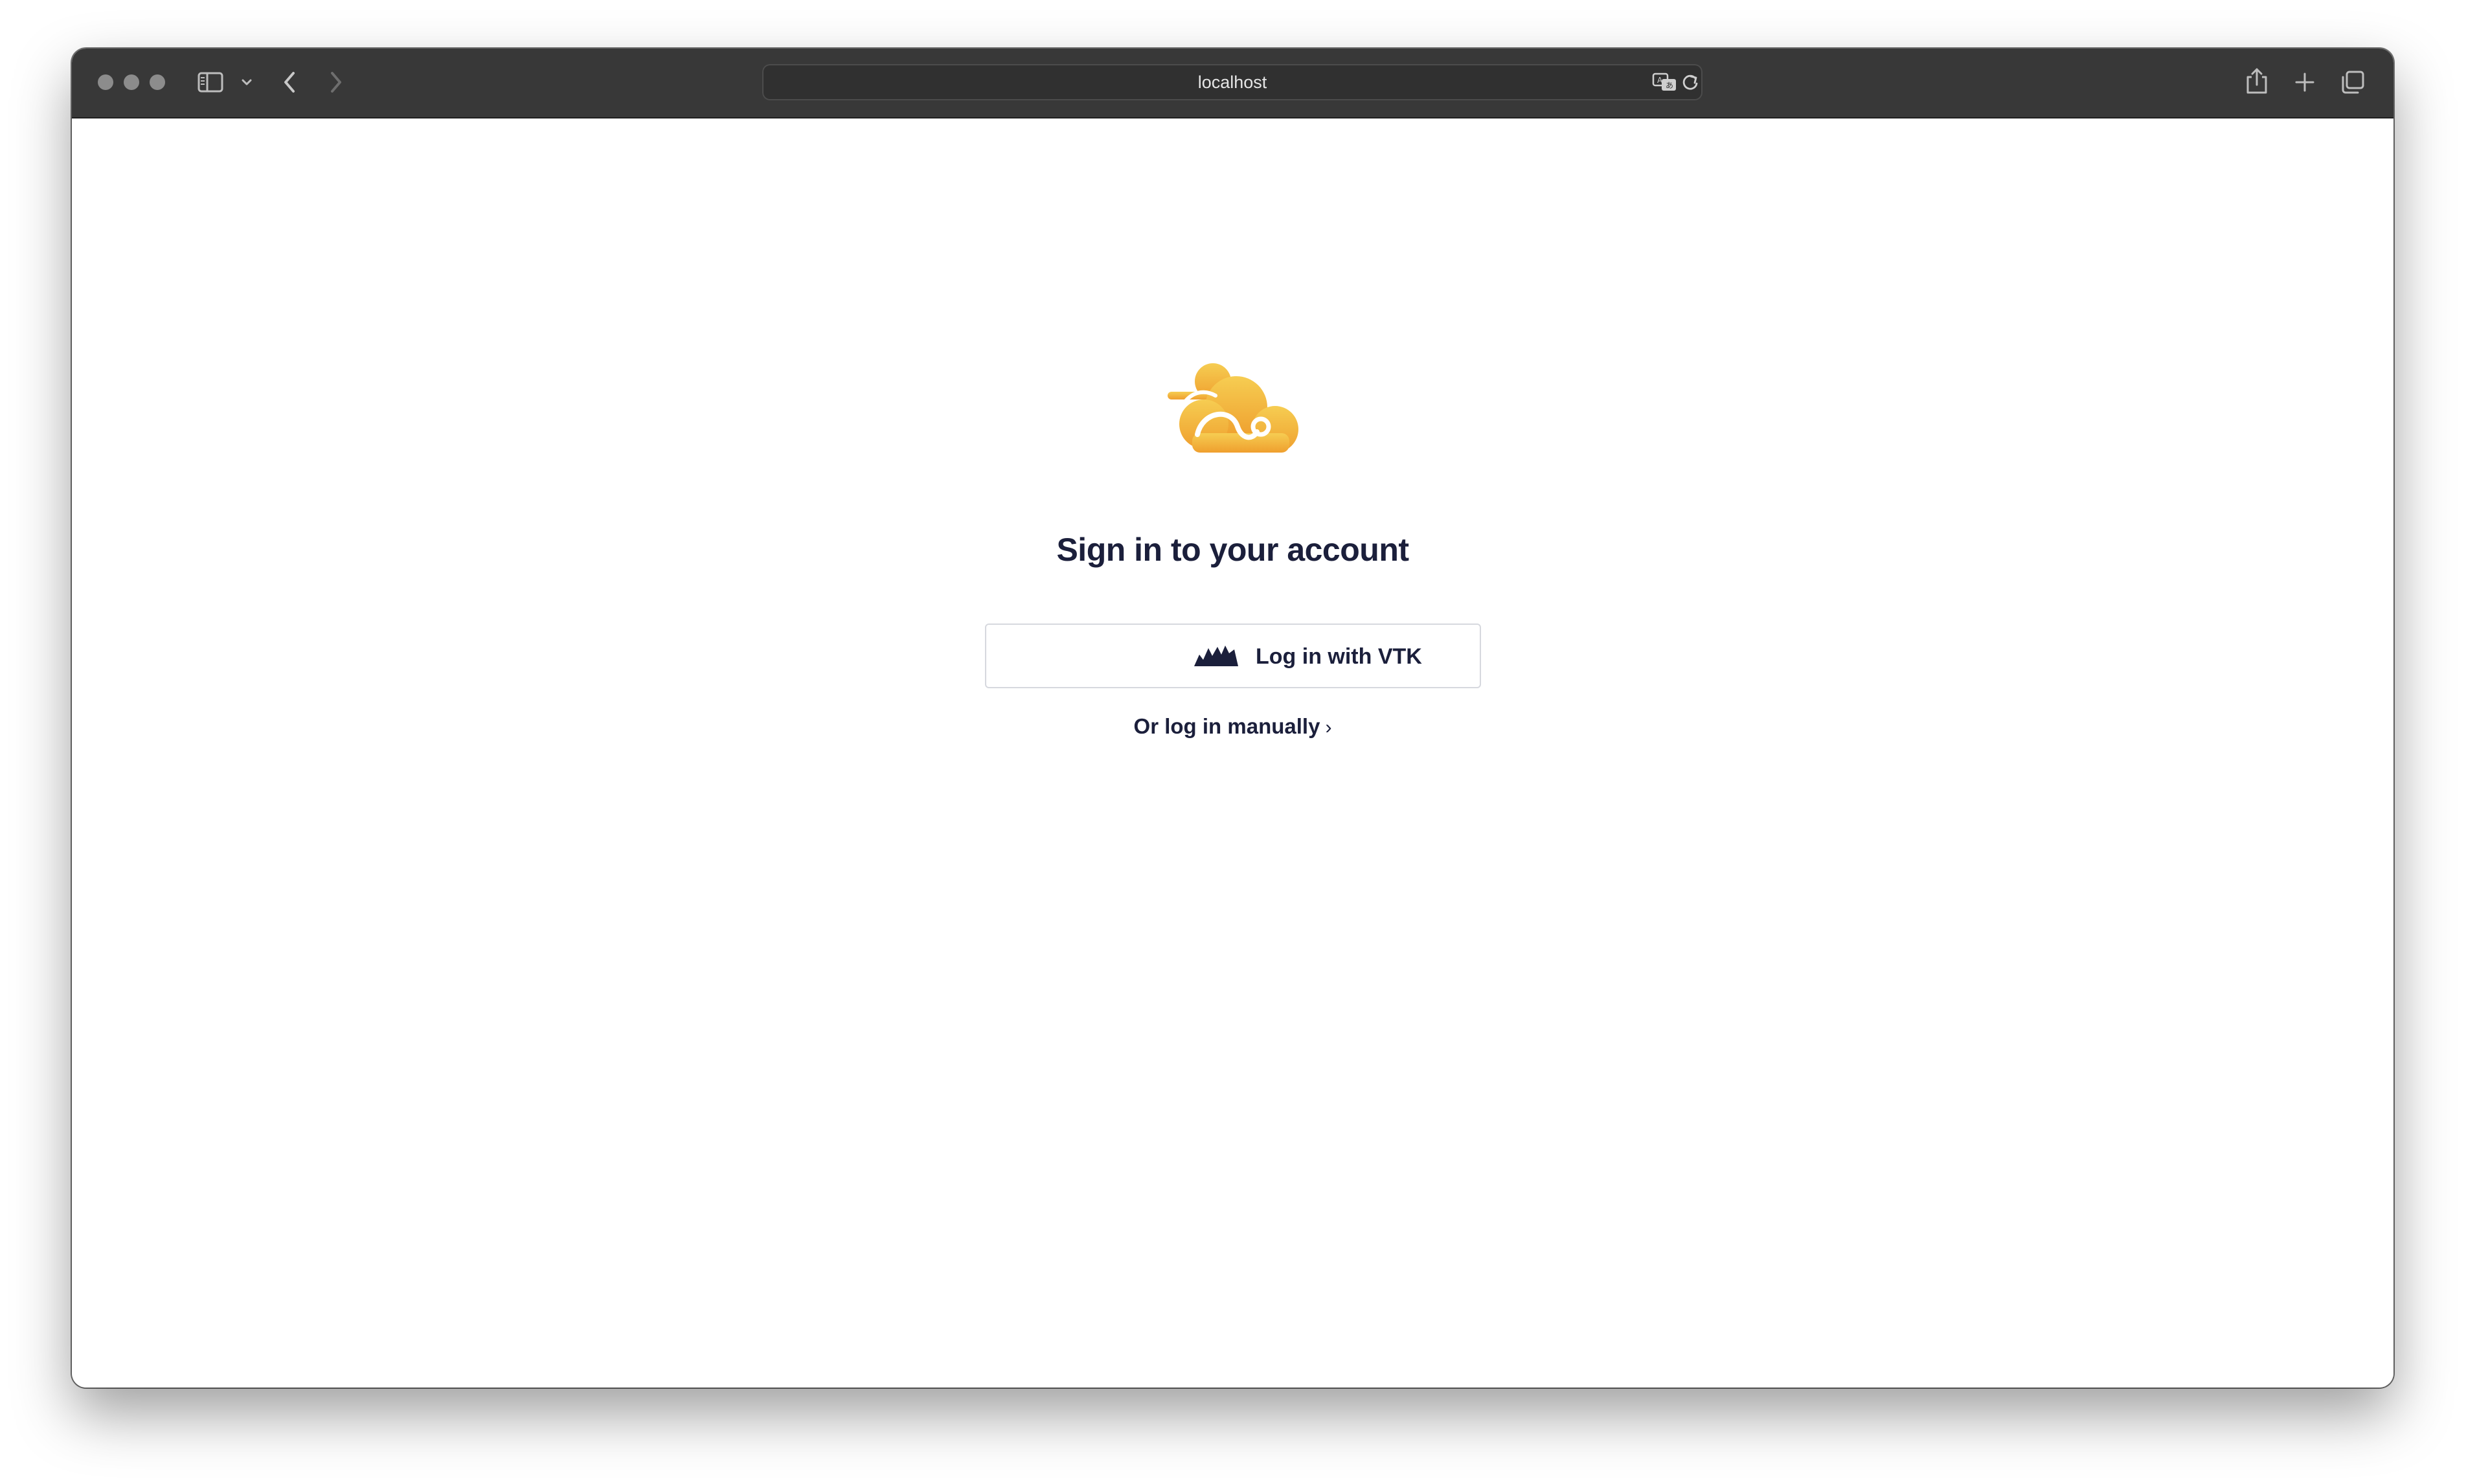 The image size is (2466, 1484). What do you see at coordinates (246, 82) in the screenshot?
I see `chevron-down-icon` at bounding box center [246, 82].